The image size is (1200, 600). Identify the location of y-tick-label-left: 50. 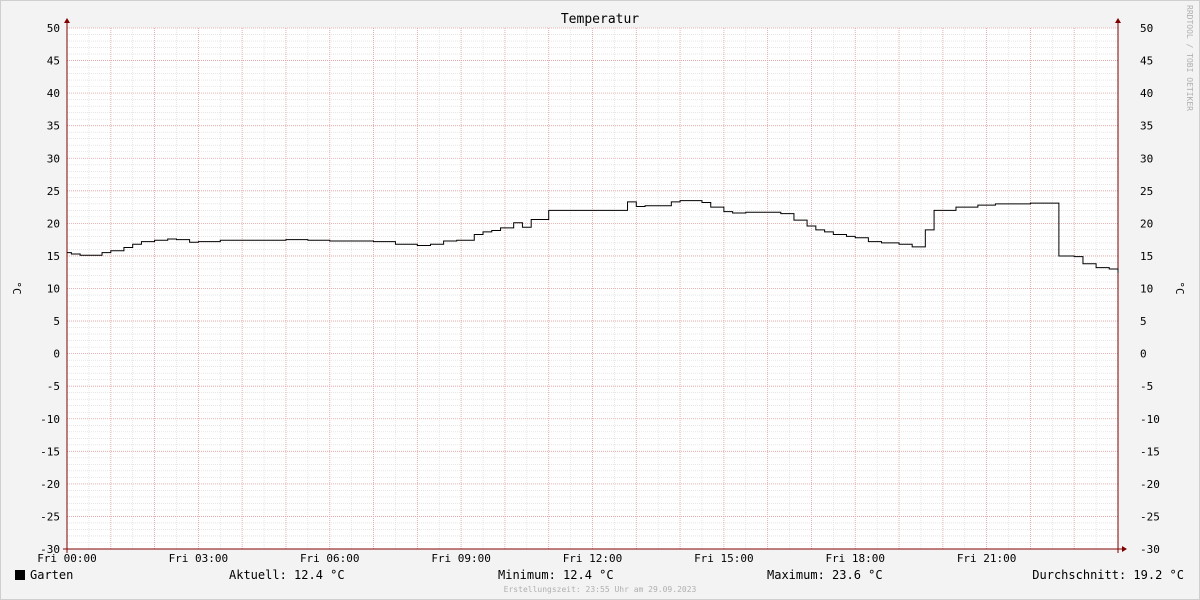
(53, 28).